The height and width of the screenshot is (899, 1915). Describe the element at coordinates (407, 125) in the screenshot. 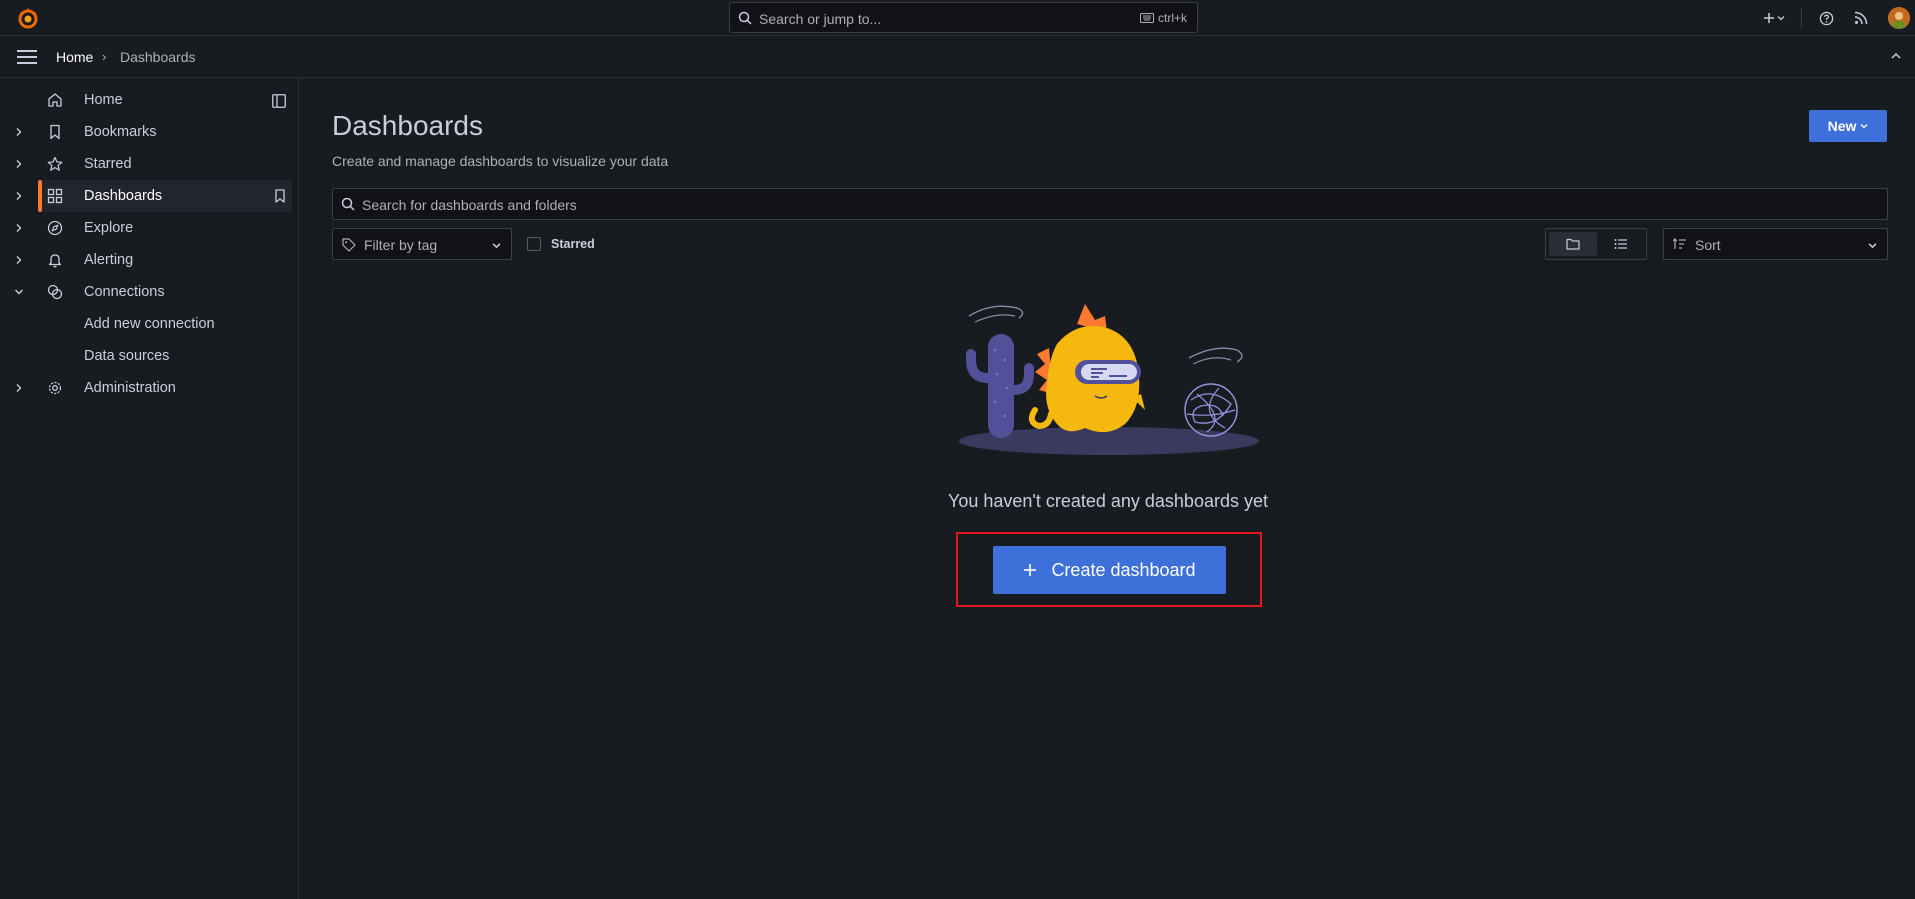

I see `page-title: Dashboards` at that location.